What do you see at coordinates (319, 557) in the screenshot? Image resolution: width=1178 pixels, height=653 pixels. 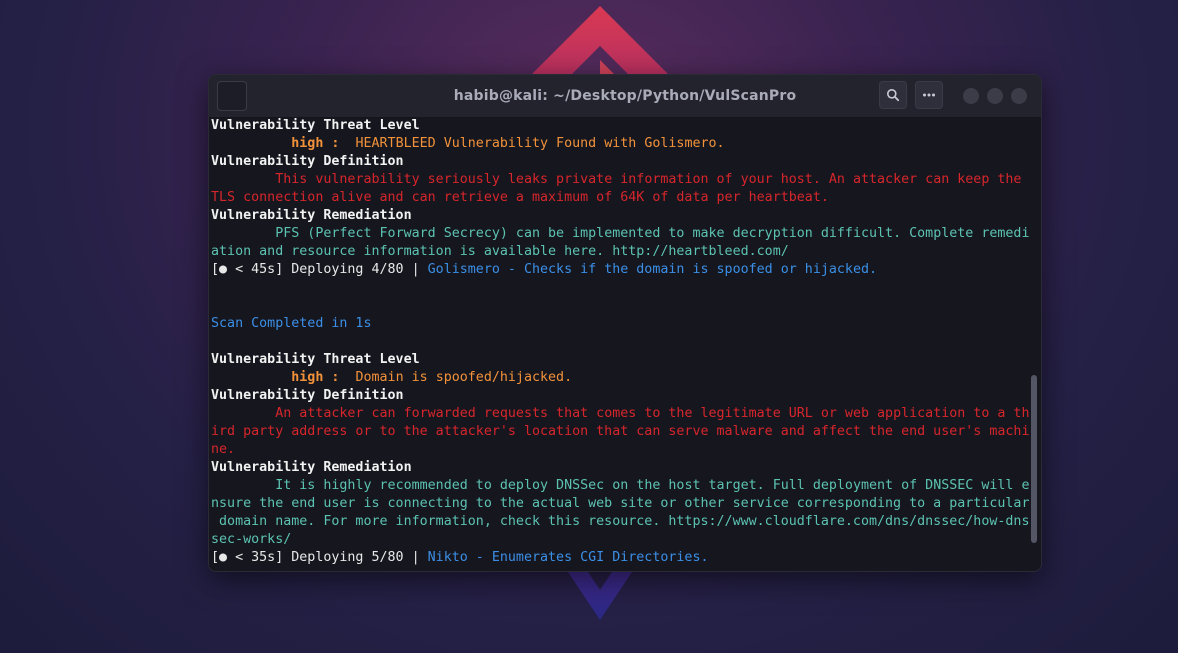 I see `deploy-progress: [● < 35s] Deploying 5/80 |` at bounding box center [319, 557].